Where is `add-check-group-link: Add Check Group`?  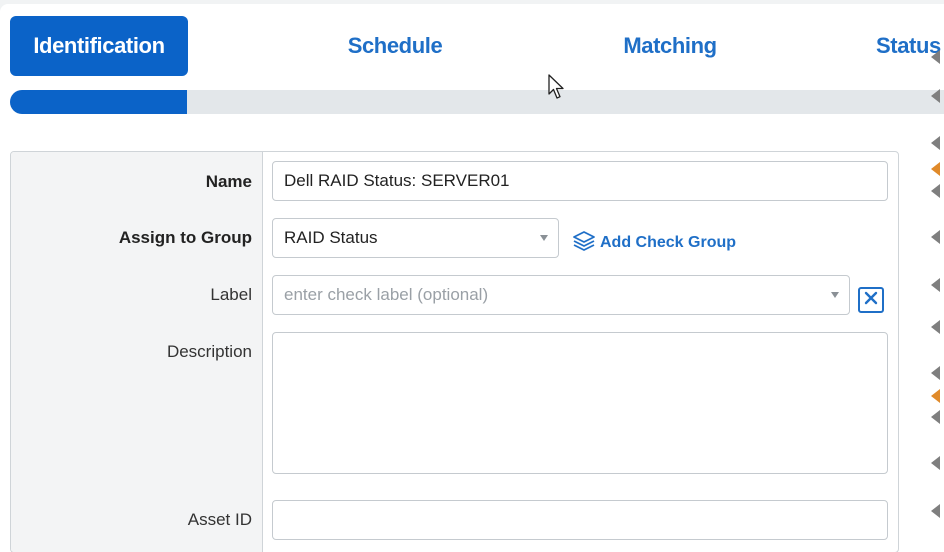
add-check-group-link: Add Check Group is located at coordinates (654, 243).